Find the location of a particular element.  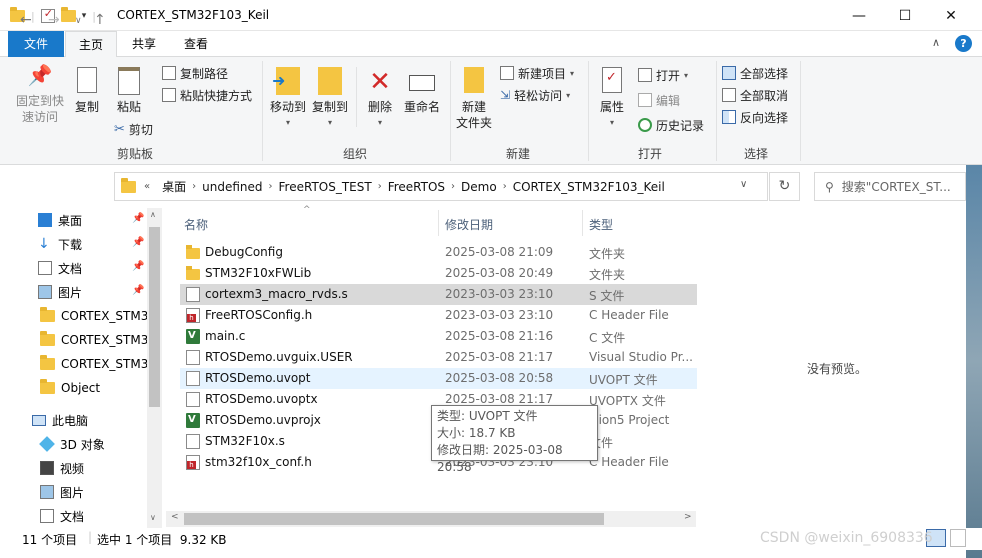

nav-item-this-pc: 此电脑 is located at coordinates (60, 420).